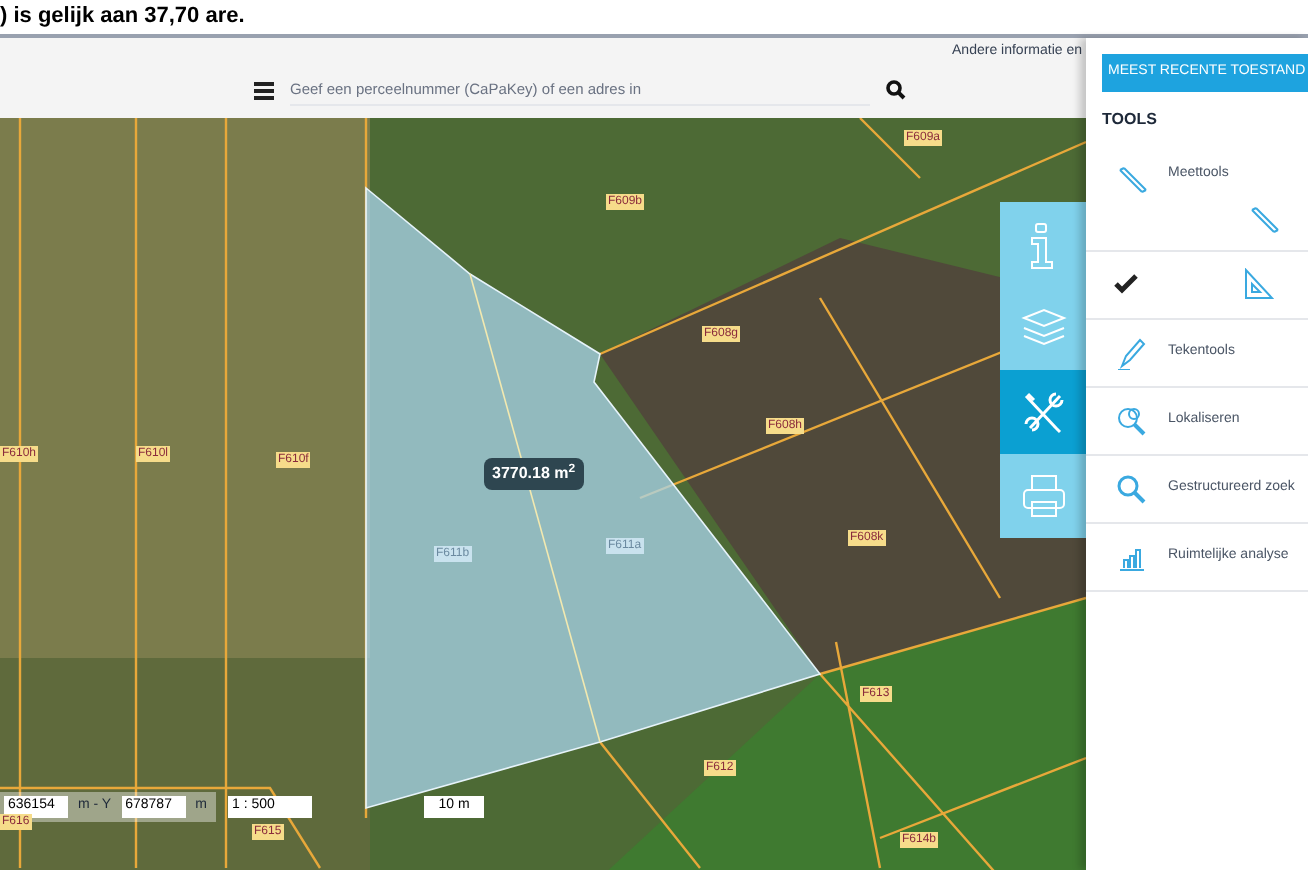 This screenshot has width=1308, height=870. What do you see at coordinates (1126, 284) in the screenshot?
I see `checkmark-icon` at bounding box center [1126, 284].